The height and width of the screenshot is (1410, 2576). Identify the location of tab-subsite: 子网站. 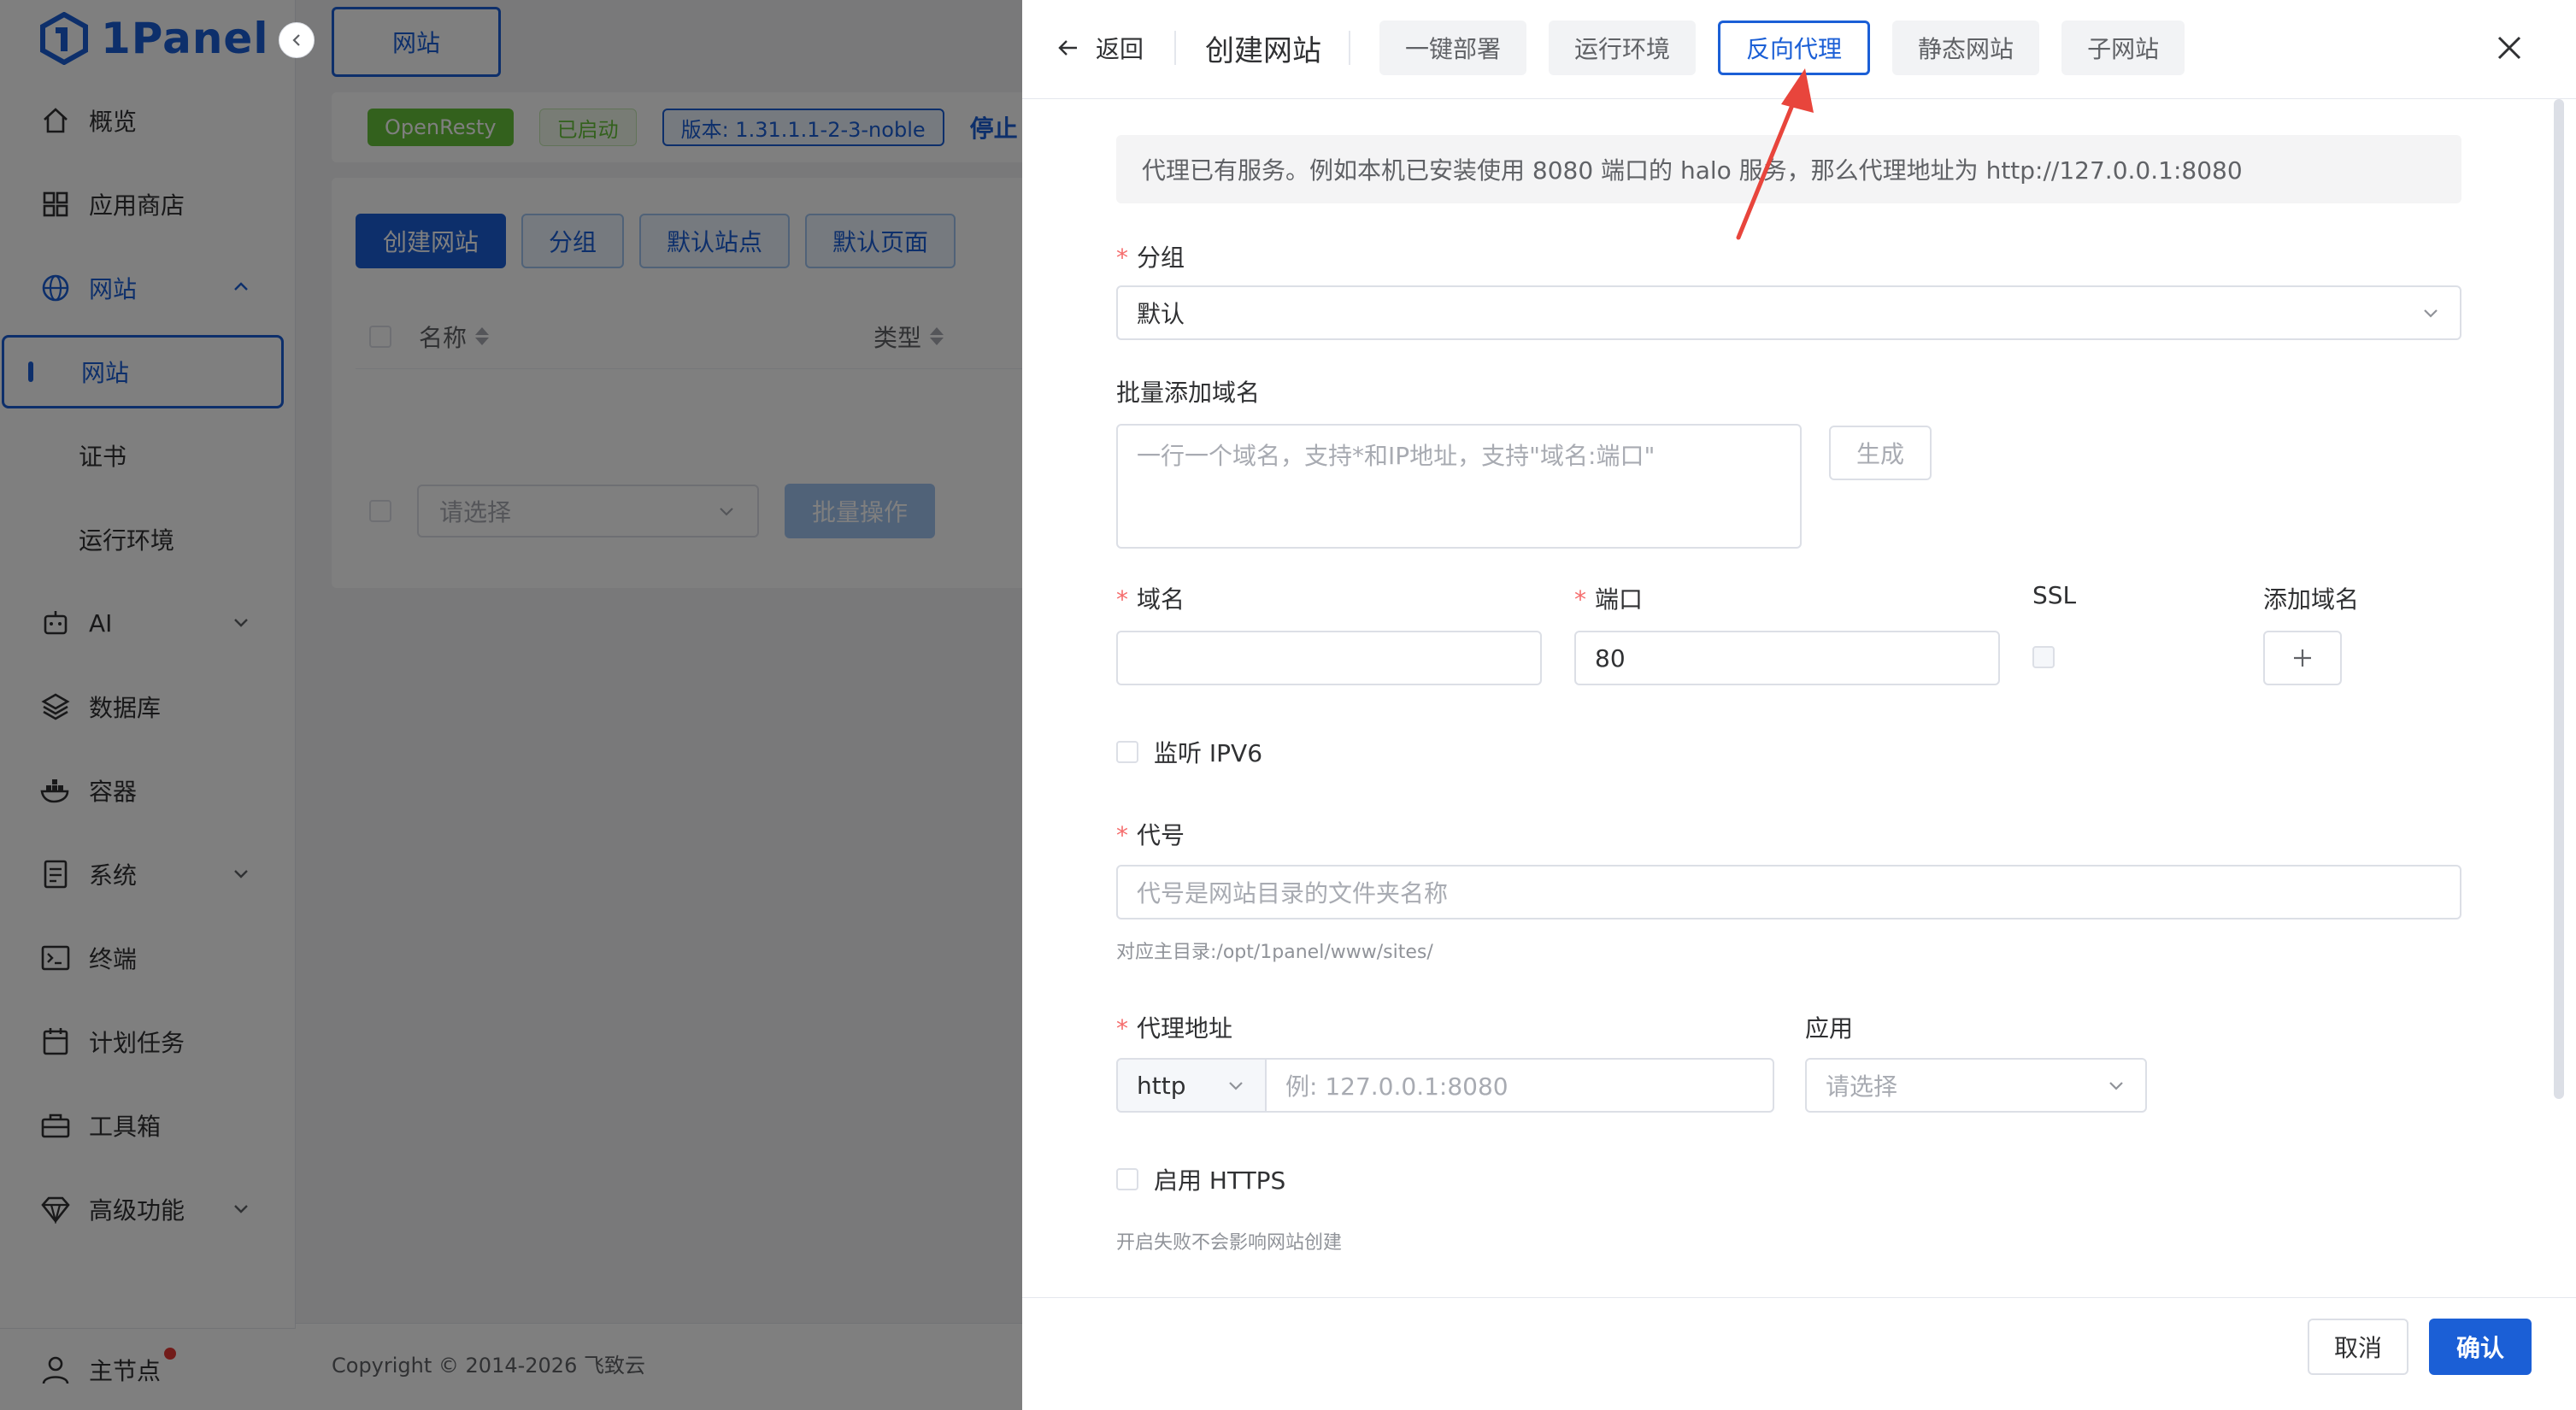
(2123, 48).